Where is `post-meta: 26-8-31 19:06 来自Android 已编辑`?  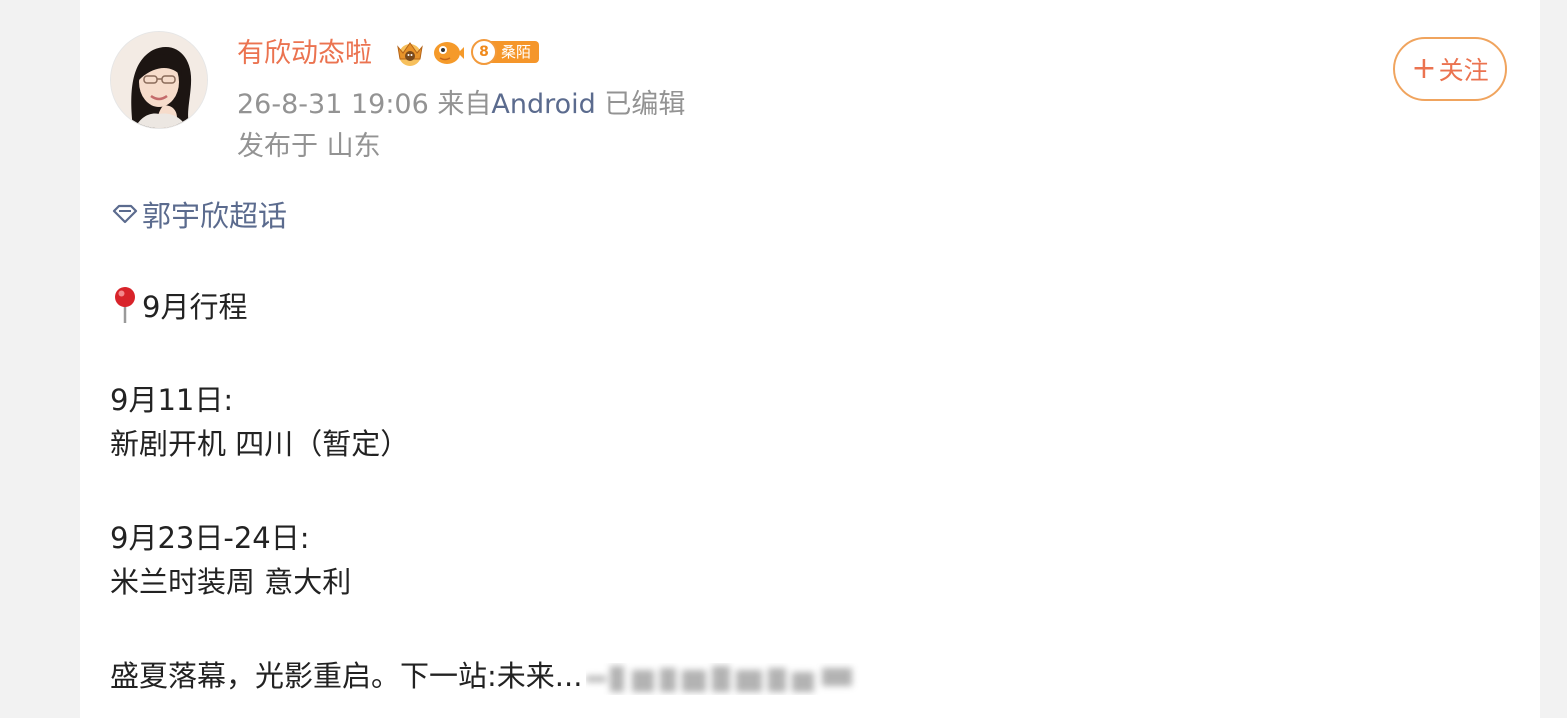
post-meta: 26-8-31 19:06 来自Android 已编辑 is located at coordinates (461, 105).